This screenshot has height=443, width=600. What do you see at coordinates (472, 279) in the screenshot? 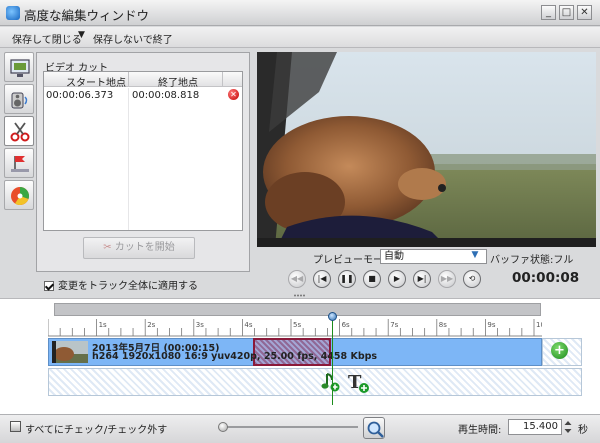
I see `loop-button: ⟲` at bounding box center [472, 279].